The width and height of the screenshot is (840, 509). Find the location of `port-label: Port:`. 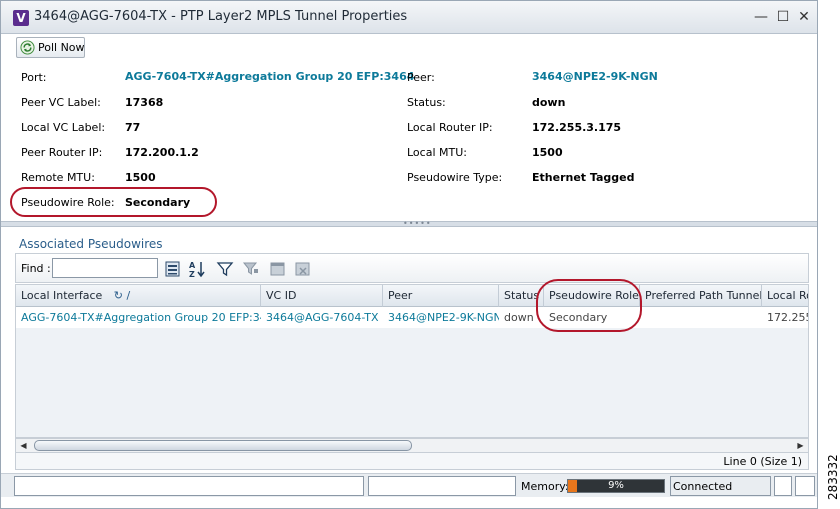

port-label: Port: is located at coordinates (34, 77).